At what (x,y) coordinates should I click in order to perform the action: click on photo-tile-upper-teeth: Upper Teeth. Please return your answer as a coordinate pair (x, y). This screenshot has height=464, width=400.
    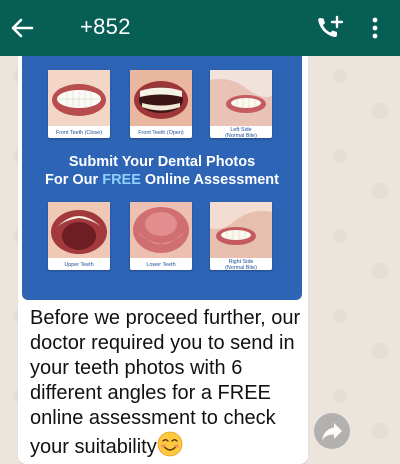
    Looking at the image, I should click on (79, 236).